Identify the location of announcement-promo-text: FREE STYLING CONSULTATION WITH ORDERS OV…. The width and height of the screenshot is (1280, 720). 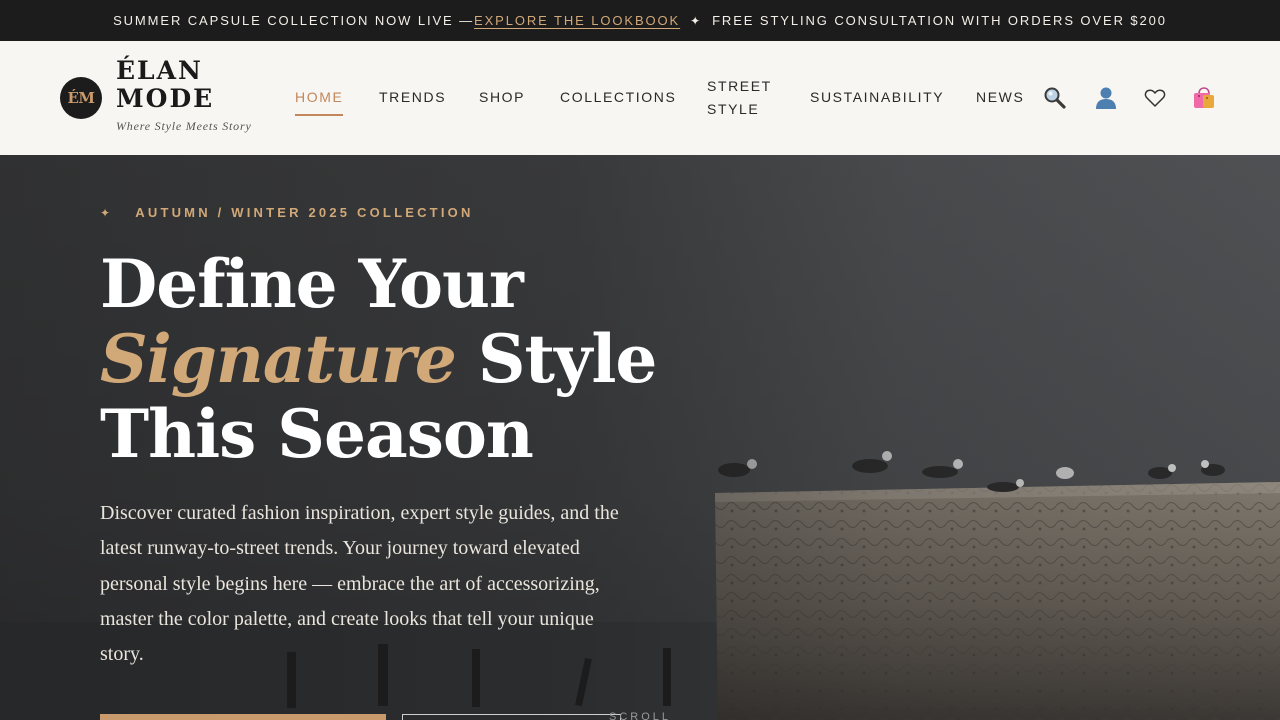
(939, 20).